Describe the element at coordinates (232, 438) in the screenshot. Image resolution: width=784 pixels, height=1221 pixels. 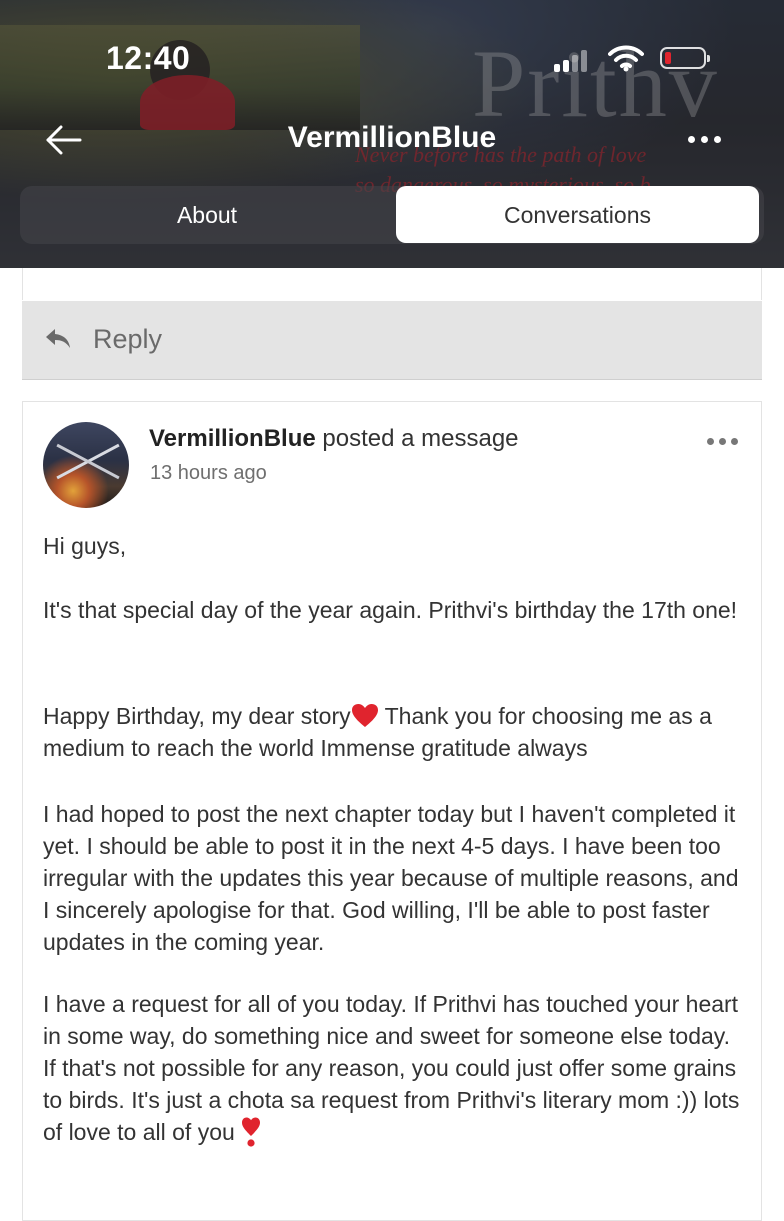
I see `author-name-link: VermillionBlue` at that location.